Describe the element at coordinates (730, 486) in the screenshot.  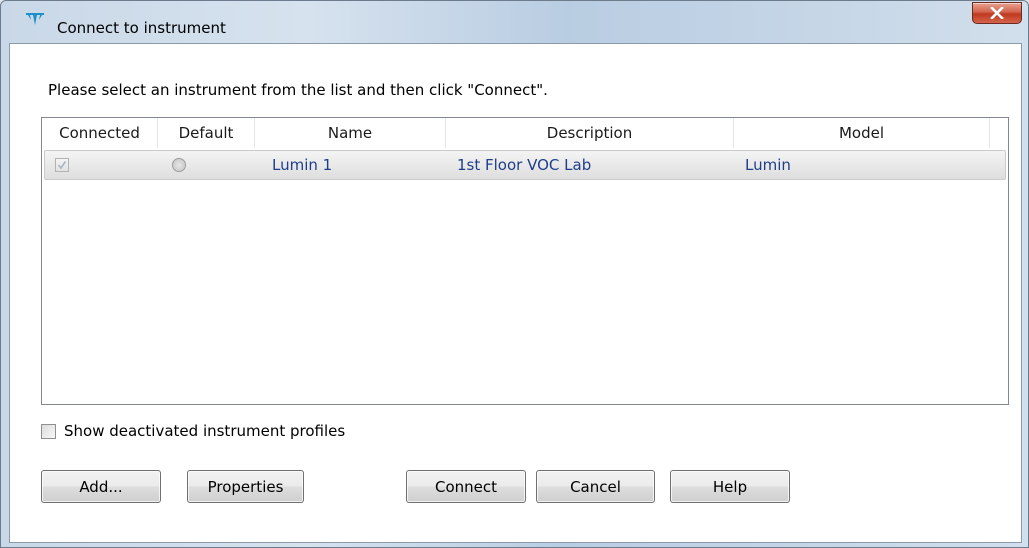
I see `help-button: Help` at that location.